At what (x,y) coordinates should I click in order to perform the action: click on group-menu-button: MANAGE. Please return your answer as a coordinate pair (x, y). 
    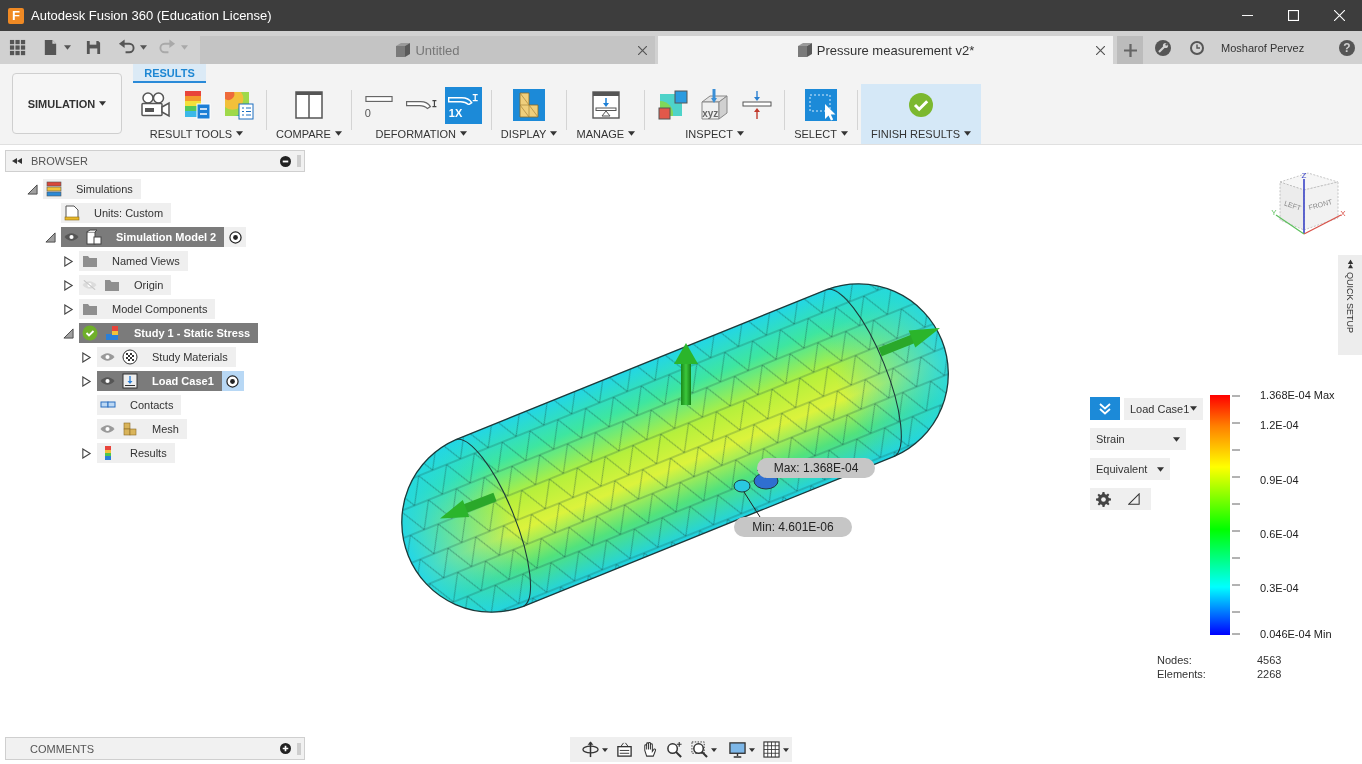
    Looking at the image, I should click on (606, 133).